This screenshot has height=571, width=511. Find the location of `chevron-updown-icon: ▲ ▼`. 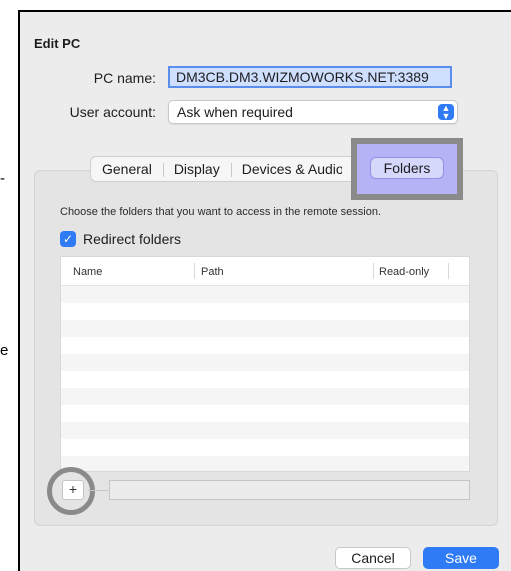

chevron-updown-icon: ▲ ▼ is located at coordinates (446, 112).